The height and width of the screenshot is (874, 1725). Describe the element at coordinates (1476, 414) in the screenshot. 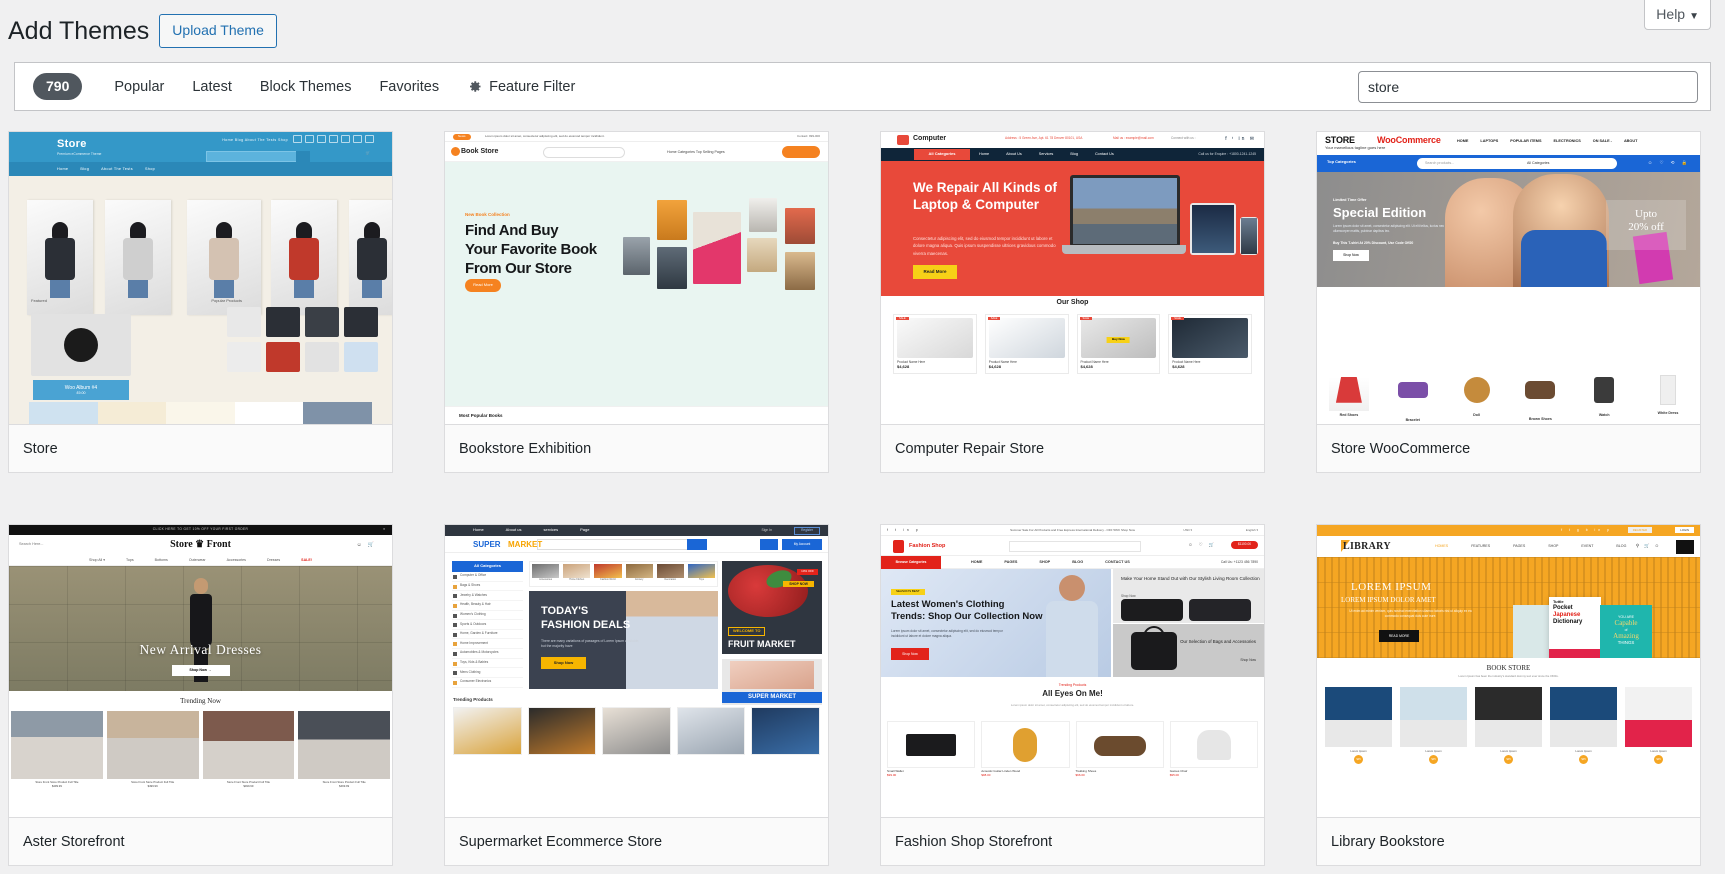

I see `category-label: Doll` at that location.